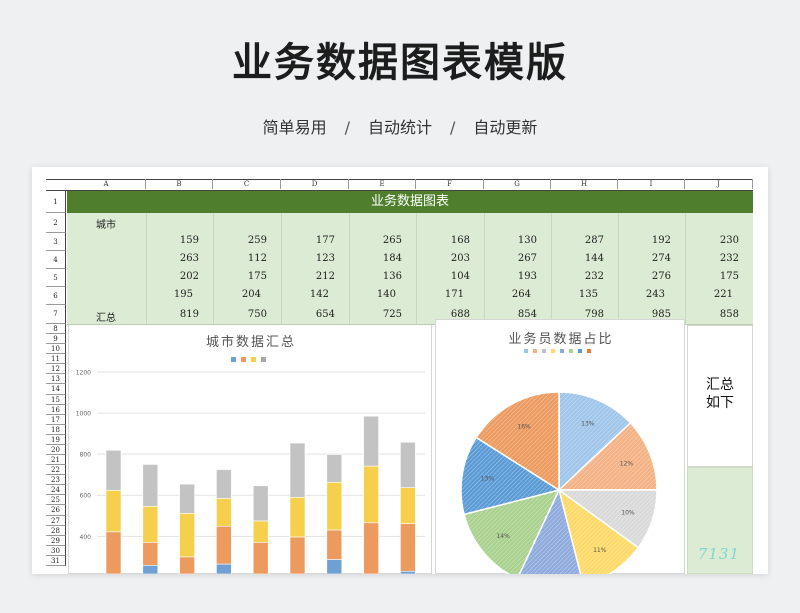  I want to click on row-header-24: 24, so click(56, 490).